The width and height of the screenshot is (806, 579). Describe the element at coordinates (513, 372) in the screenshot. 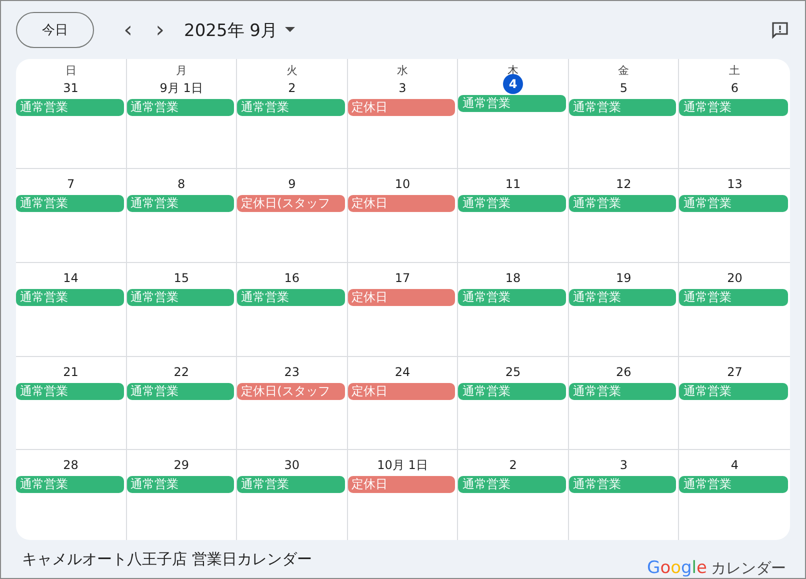

I see `date-label: 25` at that location.